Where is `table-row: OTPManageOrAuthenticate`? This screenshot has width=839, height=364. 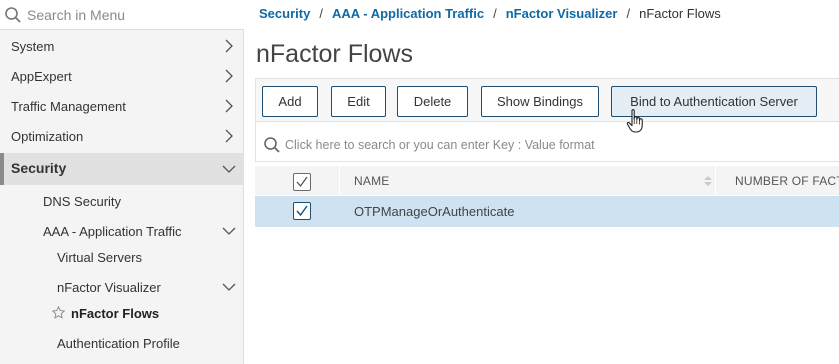 table-row: OTPManageOrAuthenticate is located at coordinates (547, 211).